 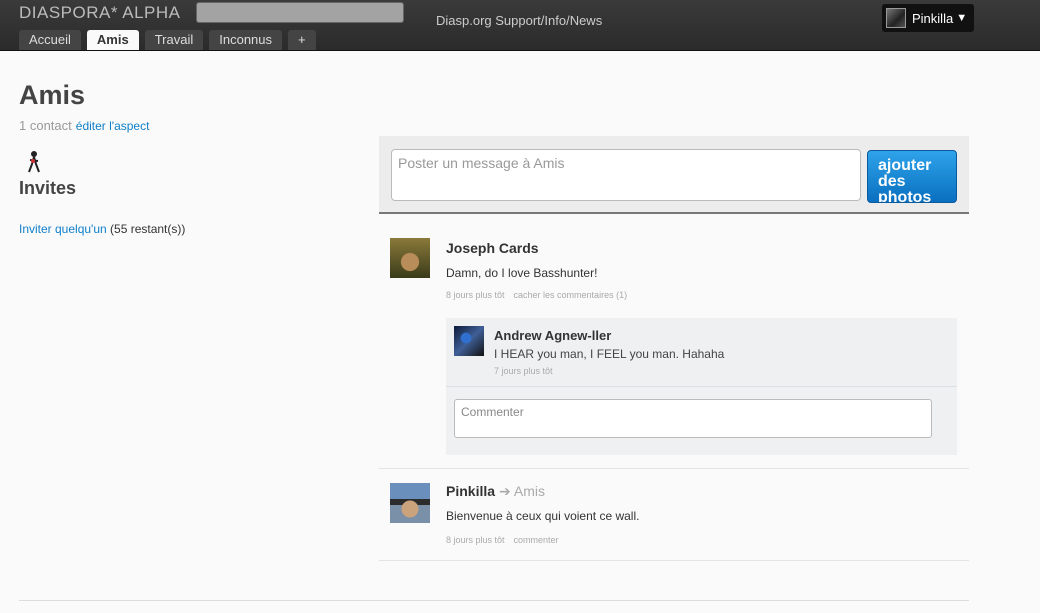 I want to click on tab-travail: Travail, so click(x=174, y=40).